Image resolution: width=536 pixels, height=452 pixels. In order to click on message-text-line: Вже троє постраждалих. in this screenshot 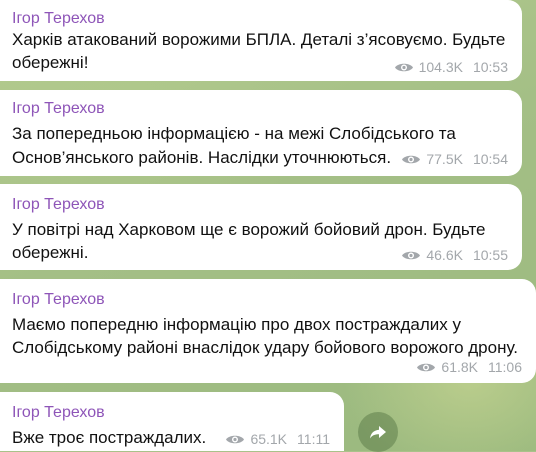, I will do `click(109, 437)`.